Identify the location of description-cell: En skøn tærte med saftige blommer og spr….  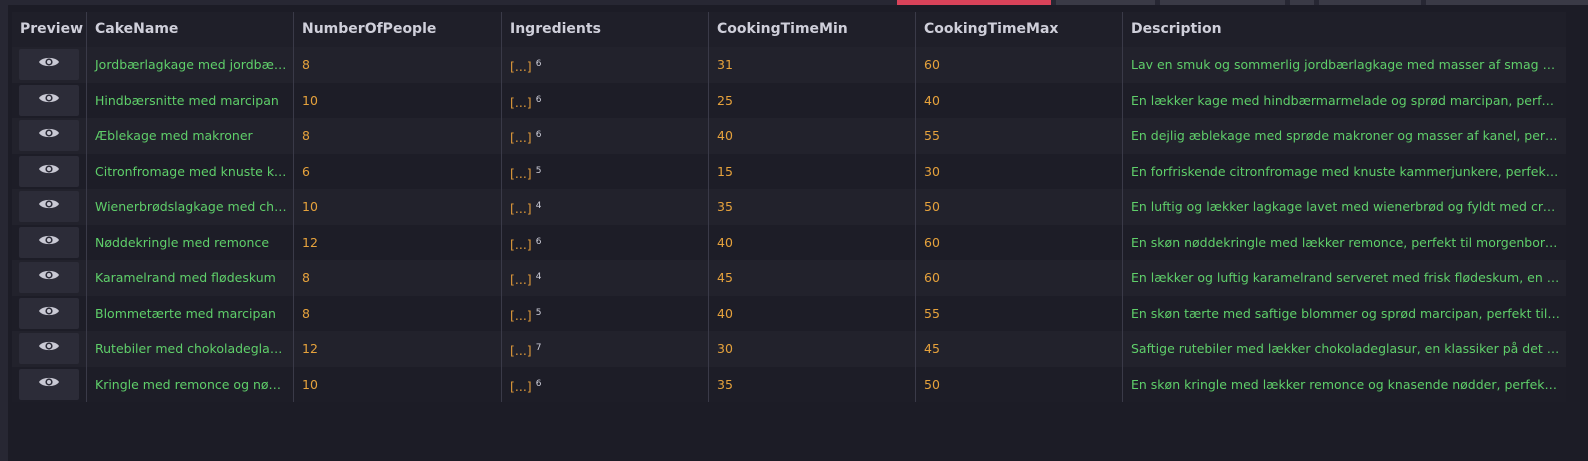
(1344, 314).